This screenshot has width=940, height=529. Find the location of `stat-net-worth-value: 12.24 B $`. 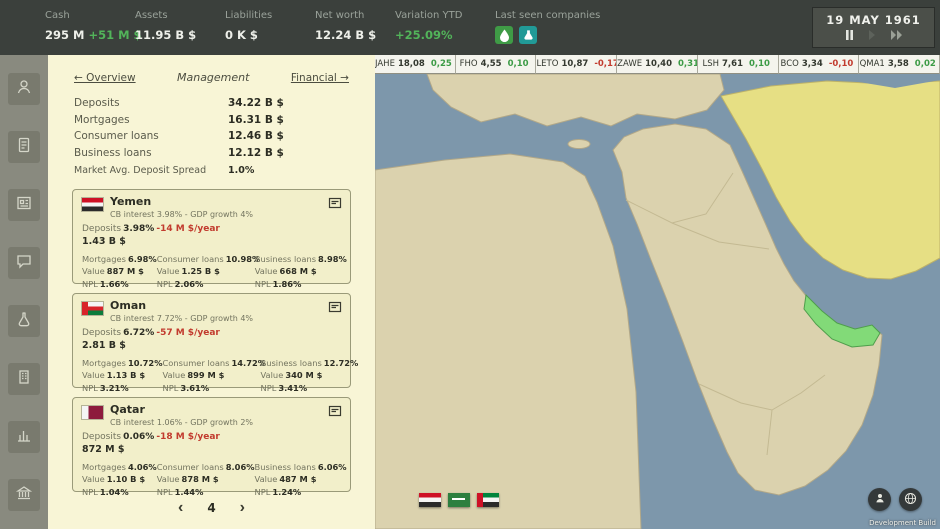

stat-net-worth-value: 12.24 B $ is located at coordinates (346, 35).